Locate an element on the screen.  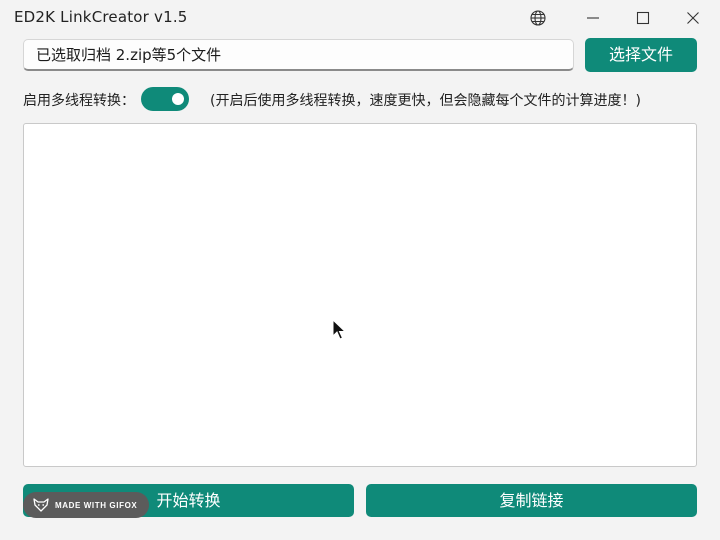
close-icon is located at coordinates (693, 18).